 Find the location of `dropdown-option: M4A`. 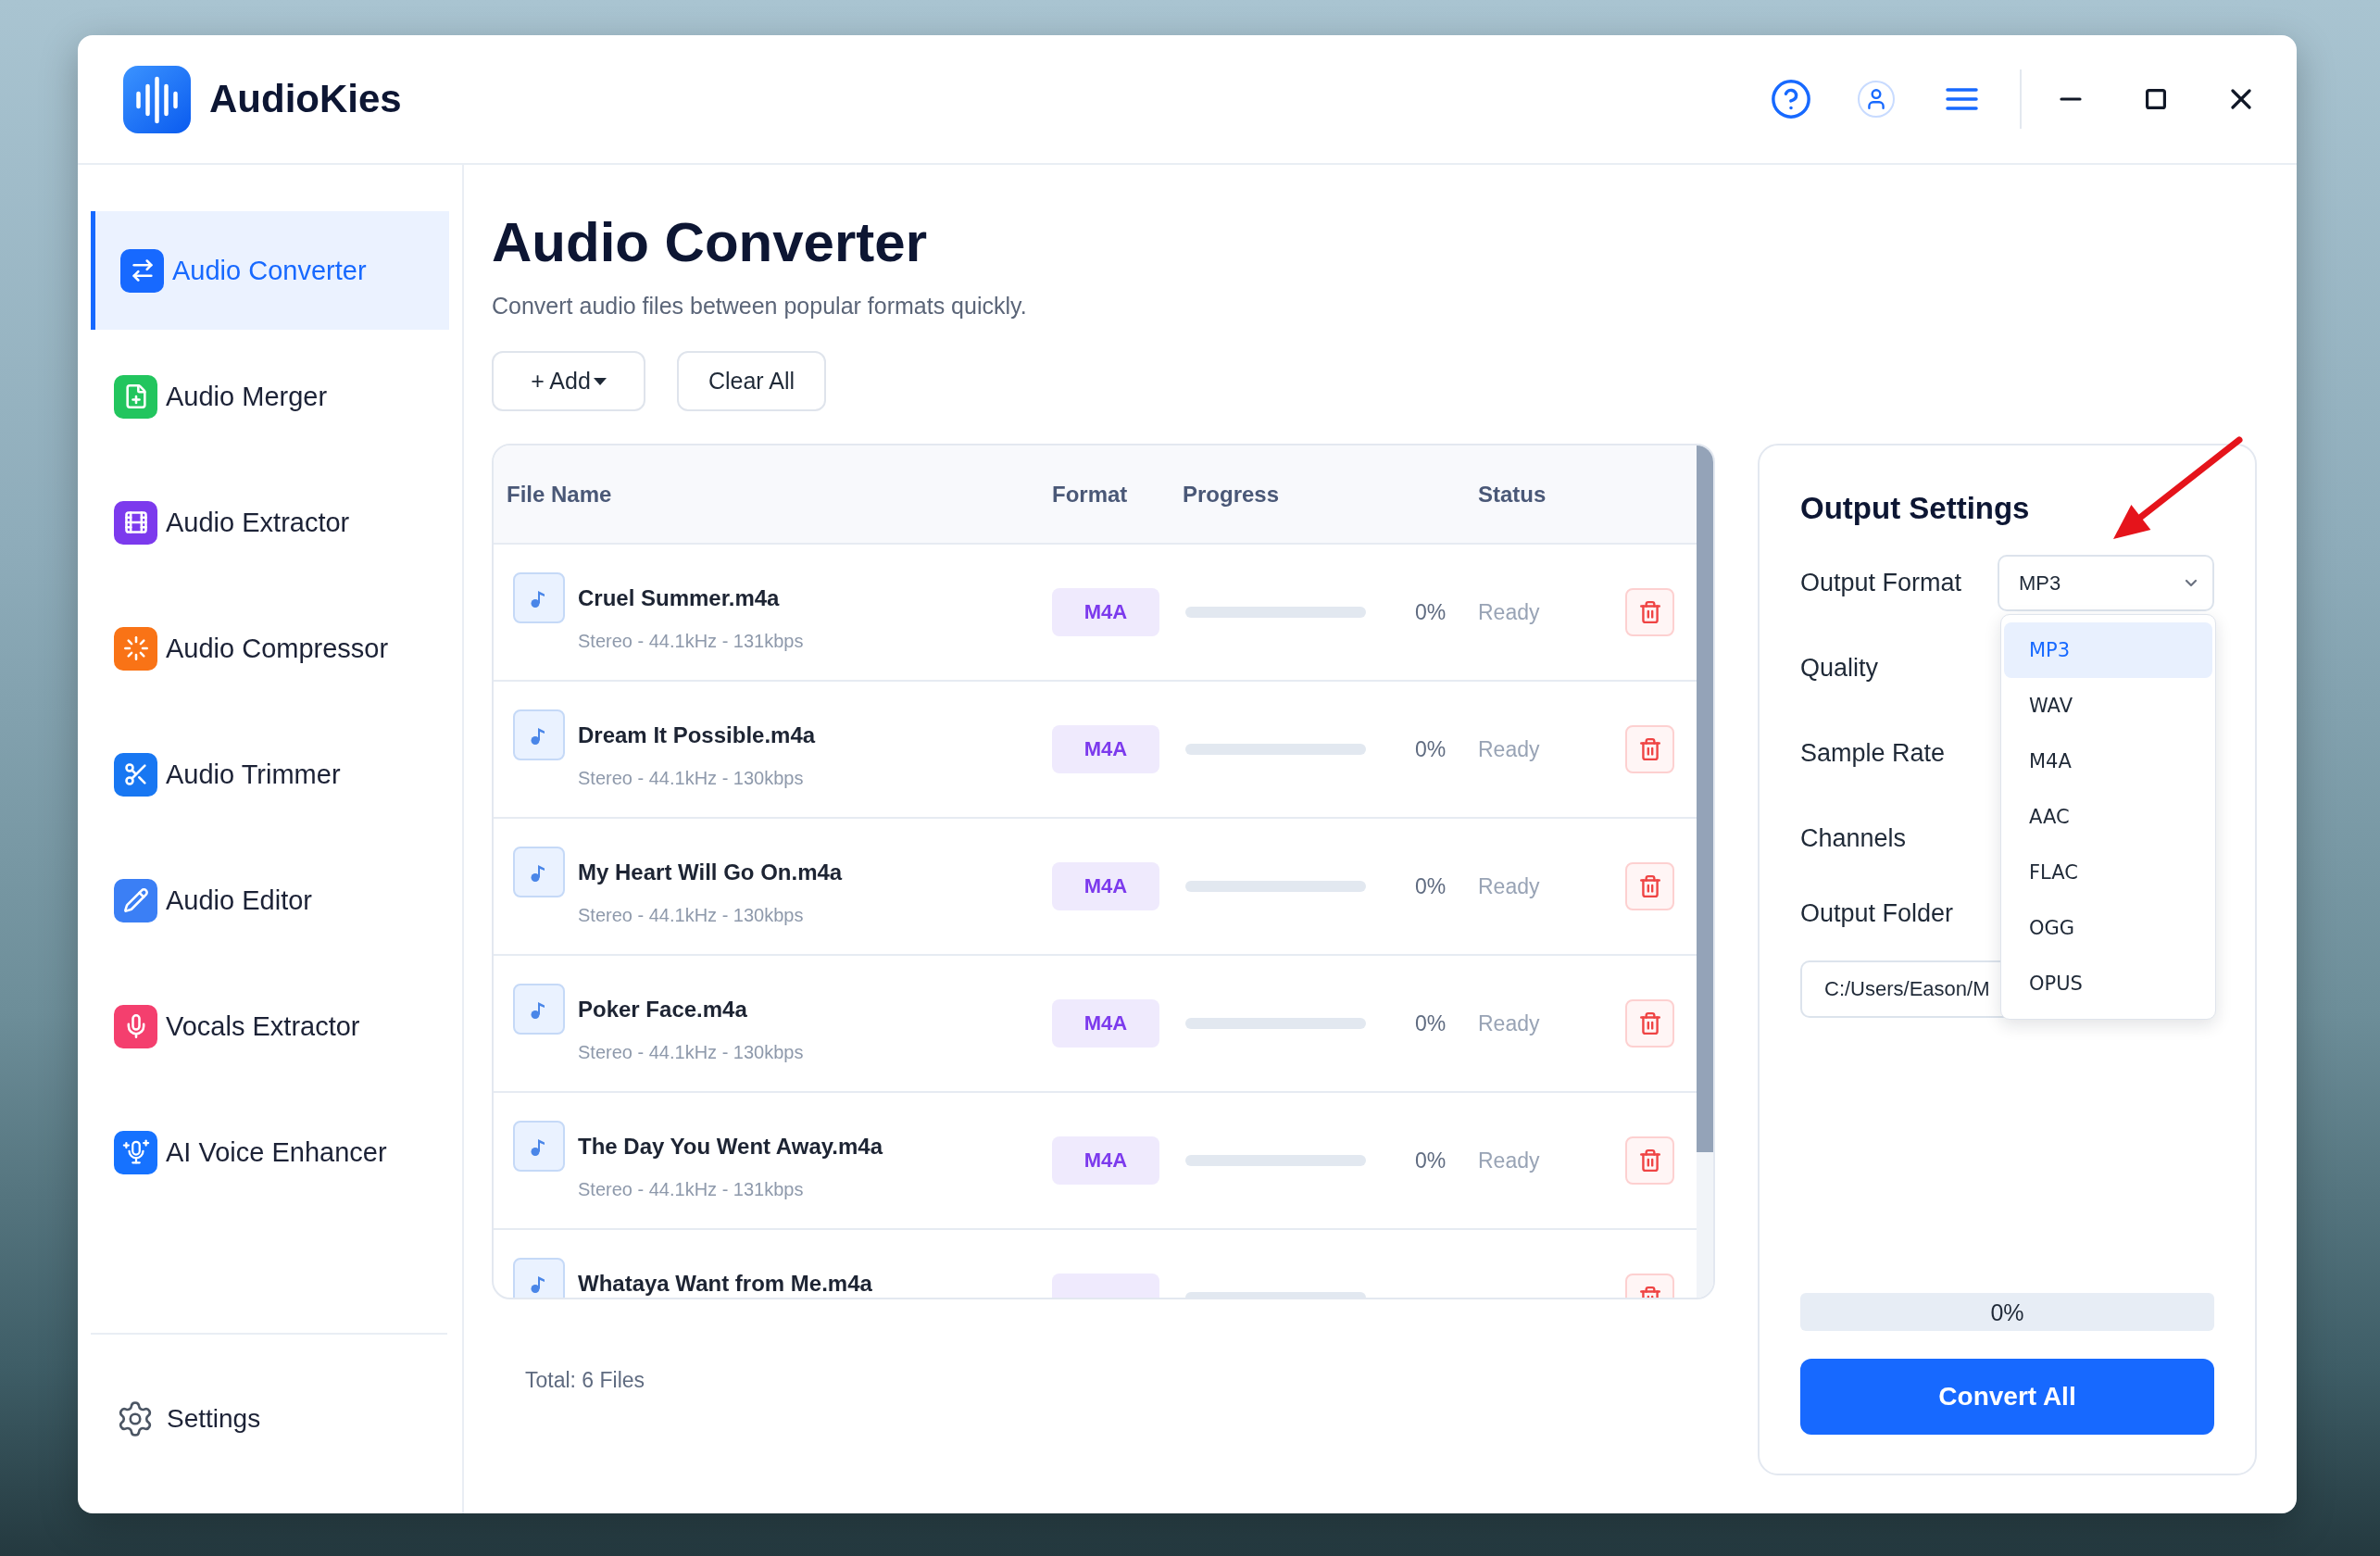

dropdown-option: M4A is located at coordinates (2108, 761).